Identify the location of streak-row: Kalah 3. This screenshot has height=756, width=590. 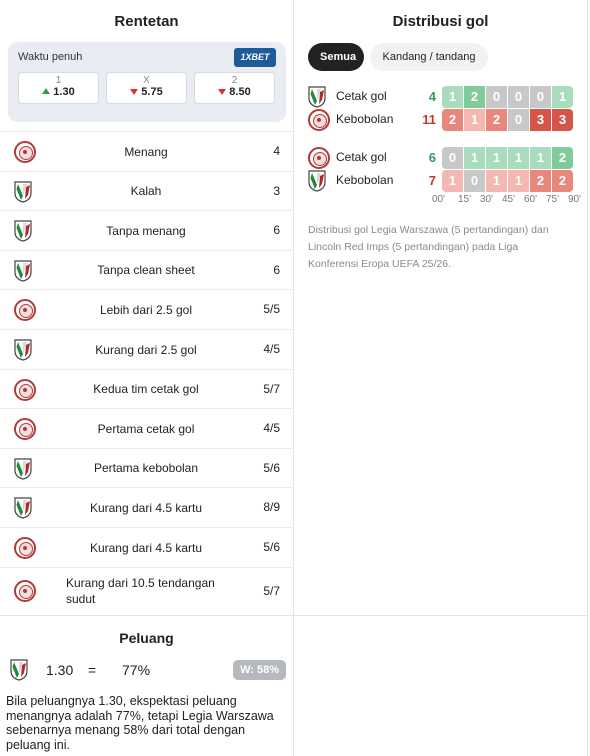
(147, 190).